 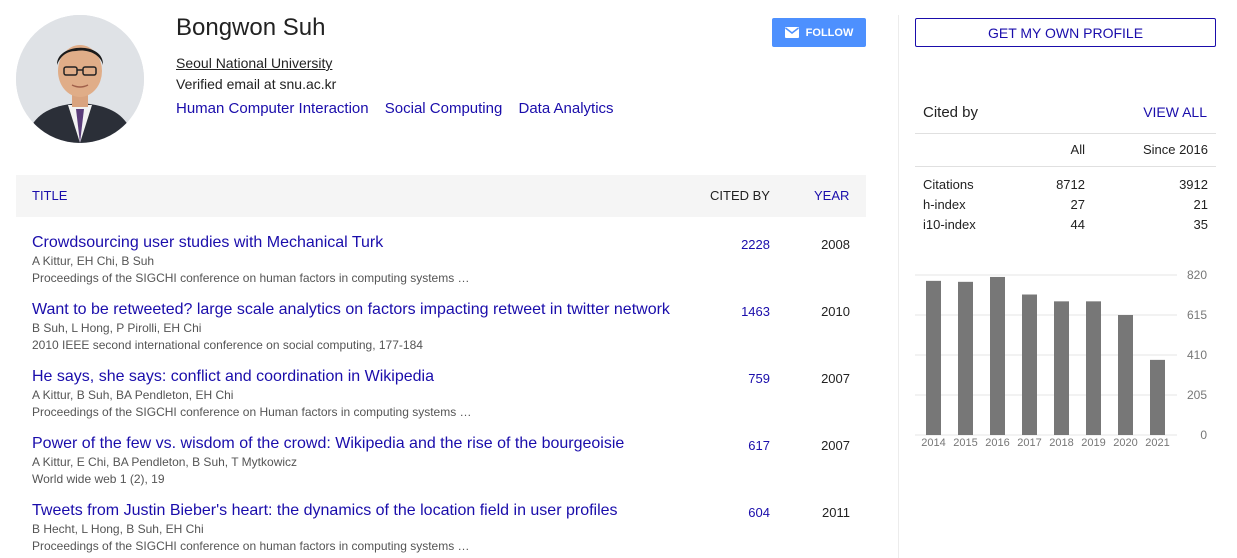 What do you see at coordinates (1029, 364) in the screenshot?
I see `bar-2017` at bounding box center [1029, 364].